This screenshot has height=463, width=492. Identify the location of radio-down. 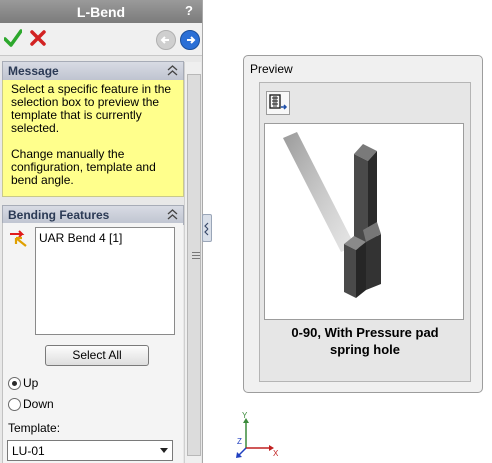
(14, 404).